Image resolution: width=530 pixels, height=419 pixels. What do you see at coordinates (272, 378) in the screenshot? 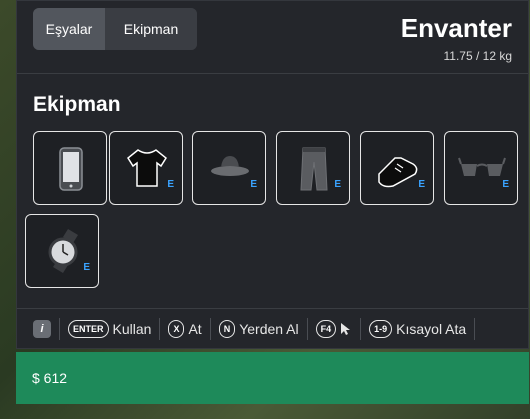
I see `money-bar: $ 612` at bounding box center [272, 378].